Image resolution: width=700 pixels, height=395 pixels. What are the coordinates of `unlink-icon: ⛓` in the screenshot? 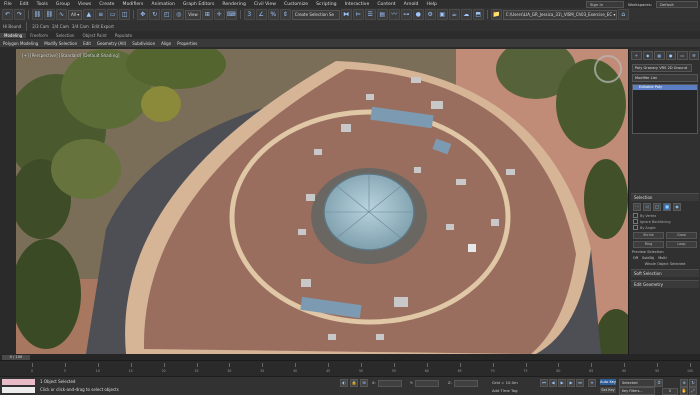 It's located at (49, 14).